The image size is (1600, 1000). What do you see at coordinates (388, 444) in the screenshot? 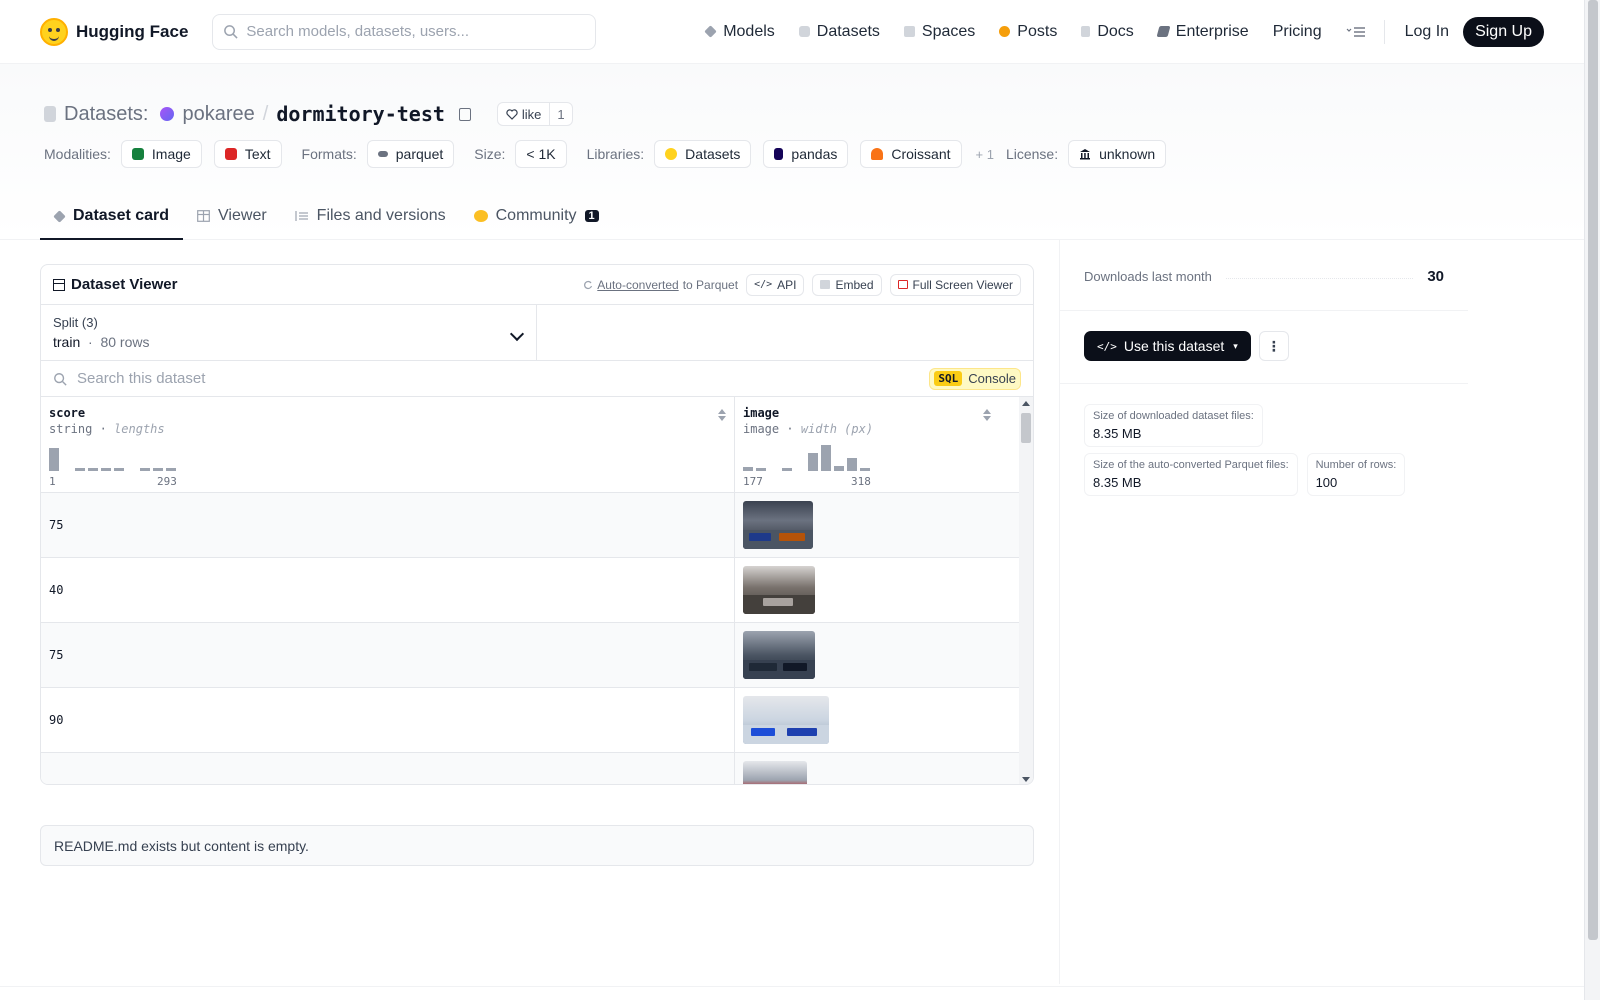
I see `column-header-score: score string · lengths 1 293` at bounding box center [388, 444].